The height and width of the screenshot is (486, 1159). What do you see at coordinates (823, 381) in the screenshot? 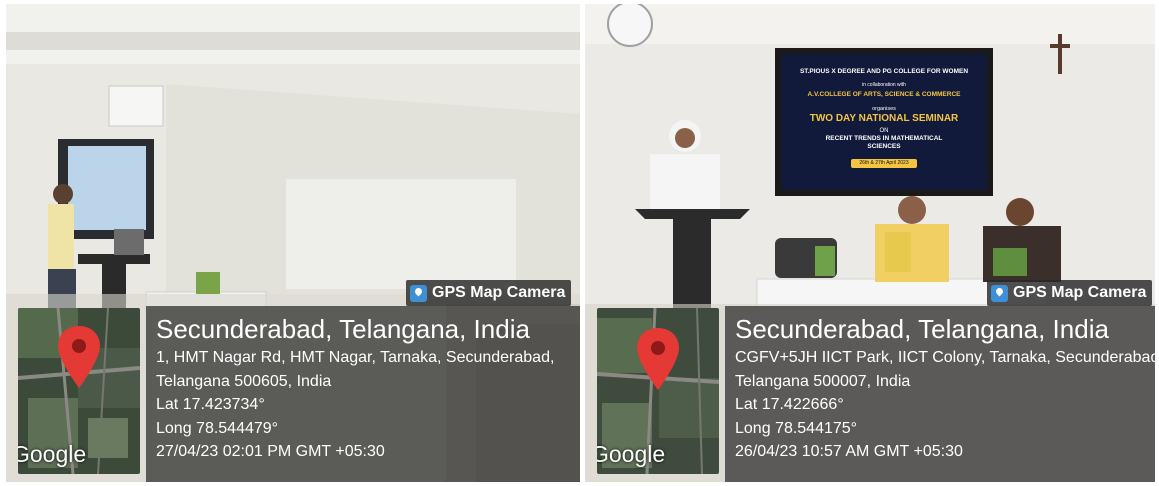
I see `address-line-2: Telangana 500007, India` at bounding box center [823, 381].